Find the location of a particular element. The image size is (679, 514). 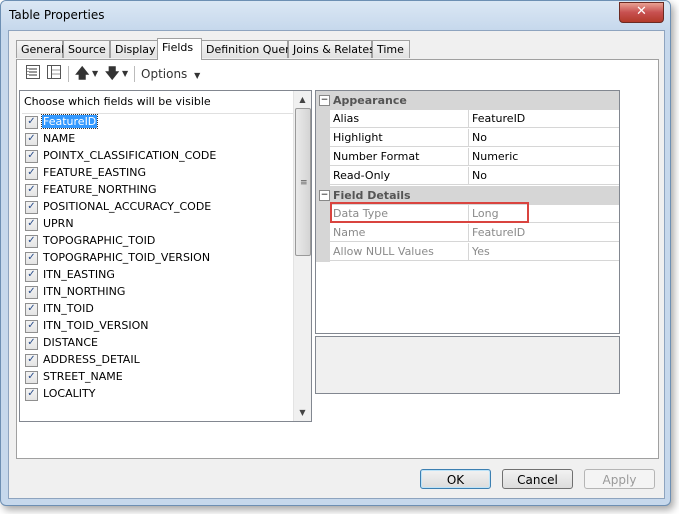

property-row: Allow NULL Values Yes is located at coordinates (467, 252).